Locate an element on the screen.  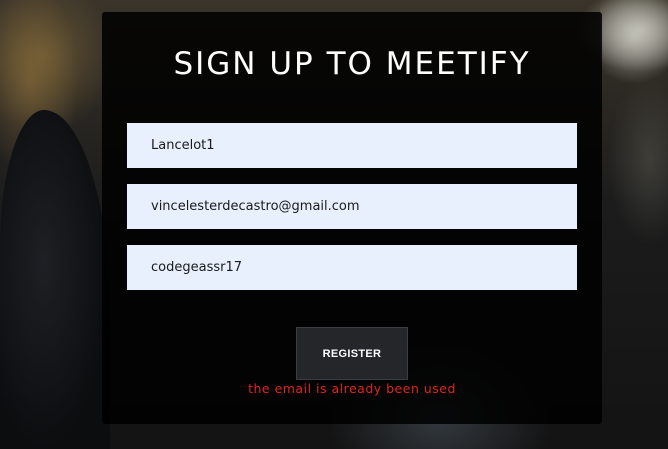
email-input is located at coordinates (352, 206).